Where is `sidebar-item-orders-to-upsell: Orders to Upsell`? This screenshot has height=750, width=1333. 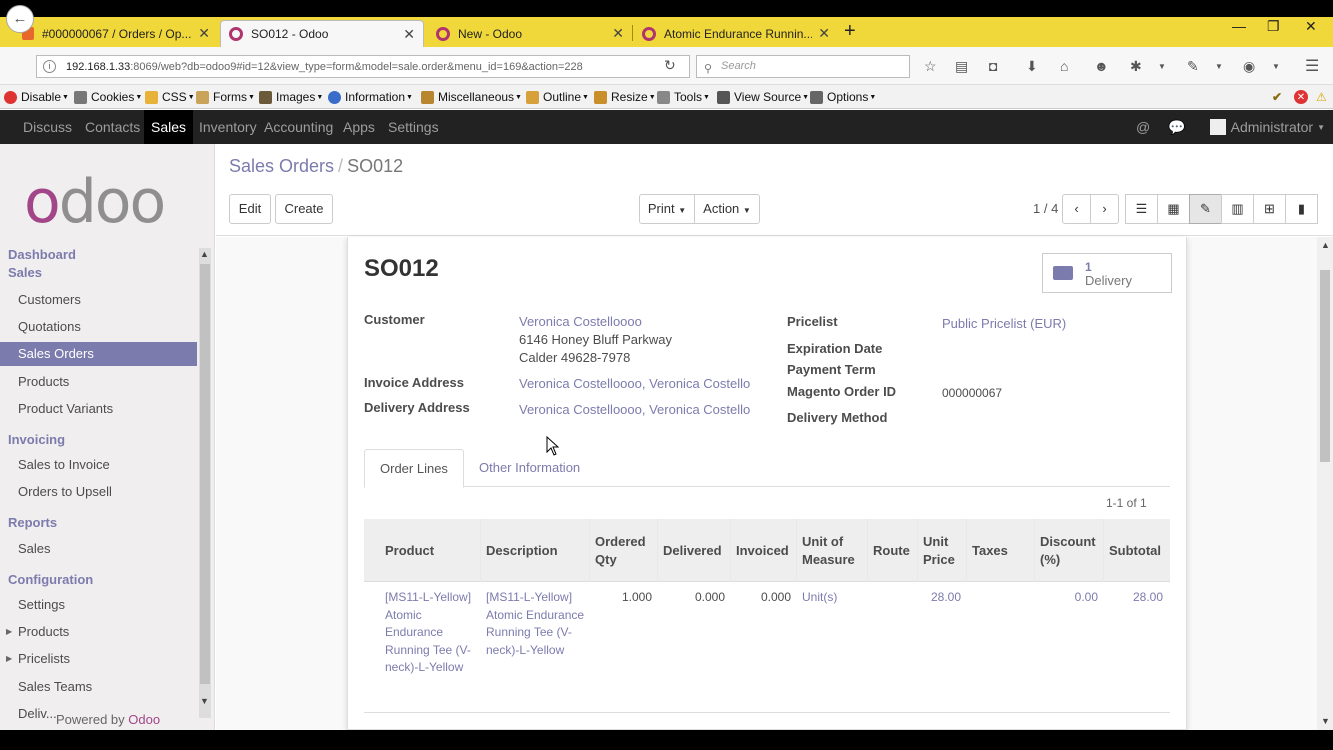 sidebar-item-orders-to-upsell: Orders to Upsell is located at coordinates (98, 492).